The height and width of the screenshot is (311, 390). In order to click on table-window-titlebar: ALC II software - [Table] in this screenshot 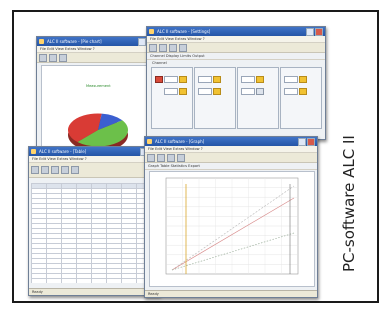, I will do `click(94, 151)`.